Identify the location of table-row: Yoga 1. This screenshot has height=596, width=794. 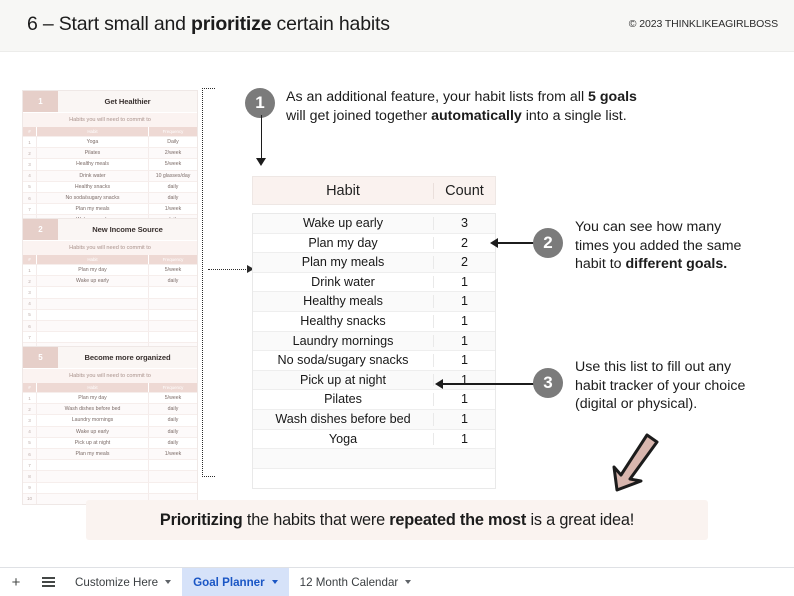
(374, 440).